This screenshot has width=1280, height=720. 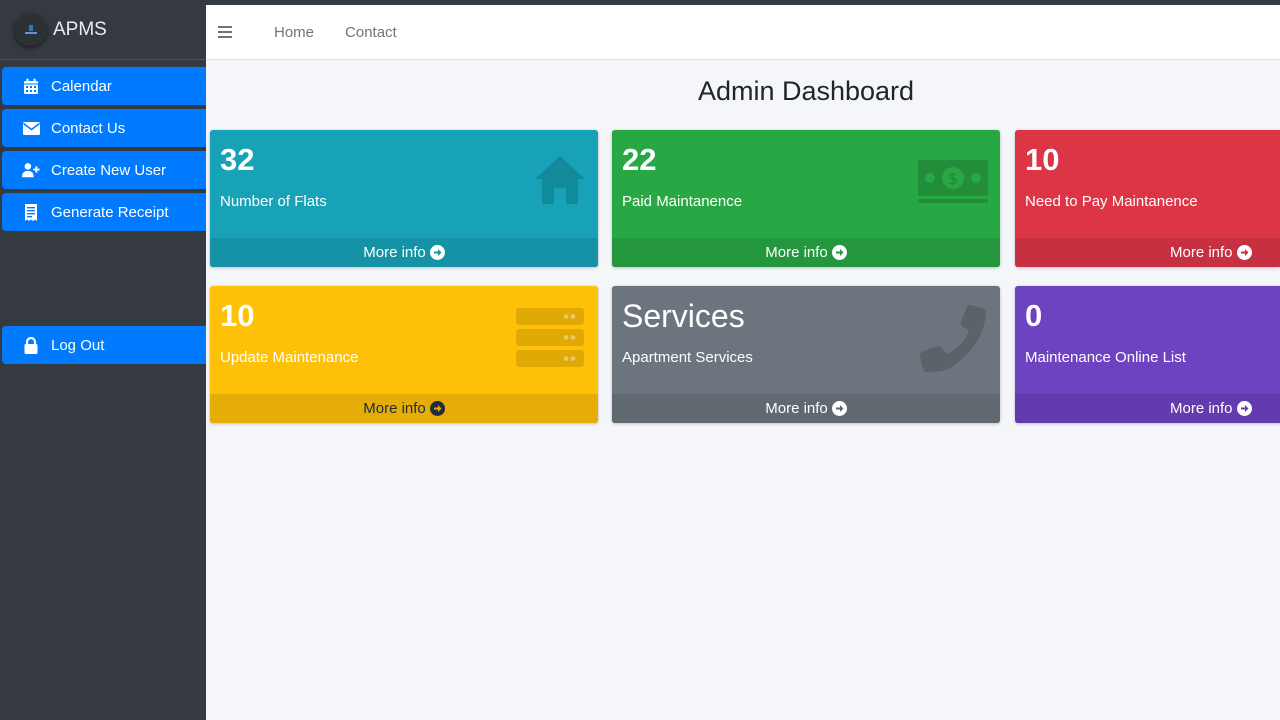 I want to click on top-navbar: Home Contact, so click(x=743, y=32).